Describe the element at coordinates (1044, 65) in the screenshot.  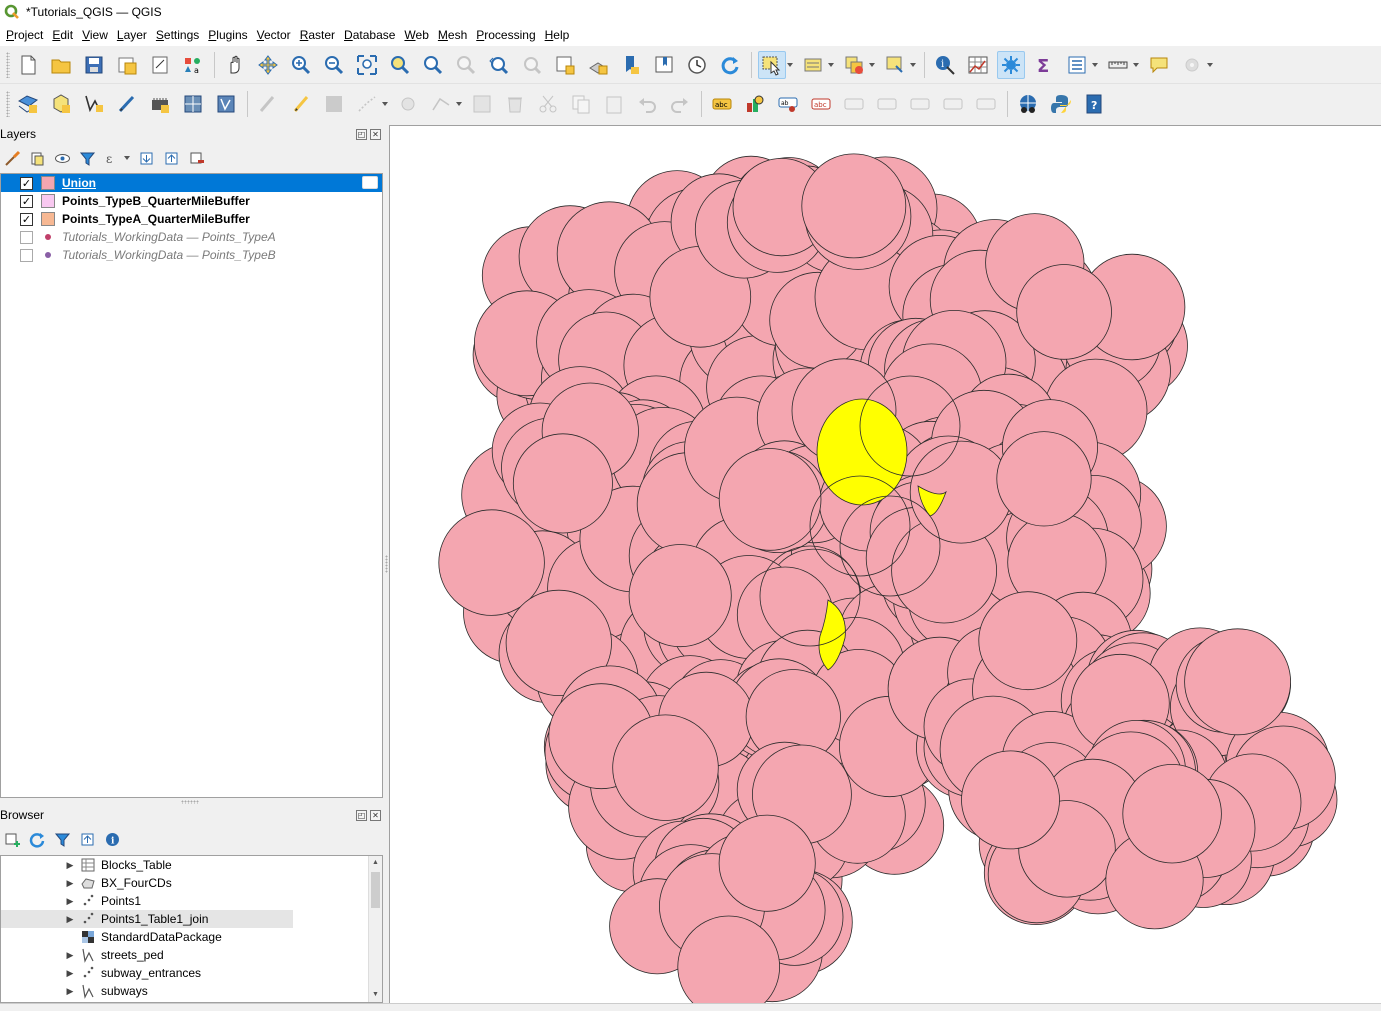
I see `statistical-summary-icon: Σ` at that location.